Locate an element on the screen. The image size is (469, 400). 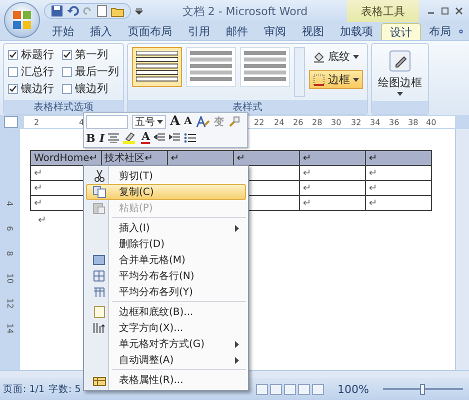
context-tab-label: 表格工具 is located at coordinates (383, 11).